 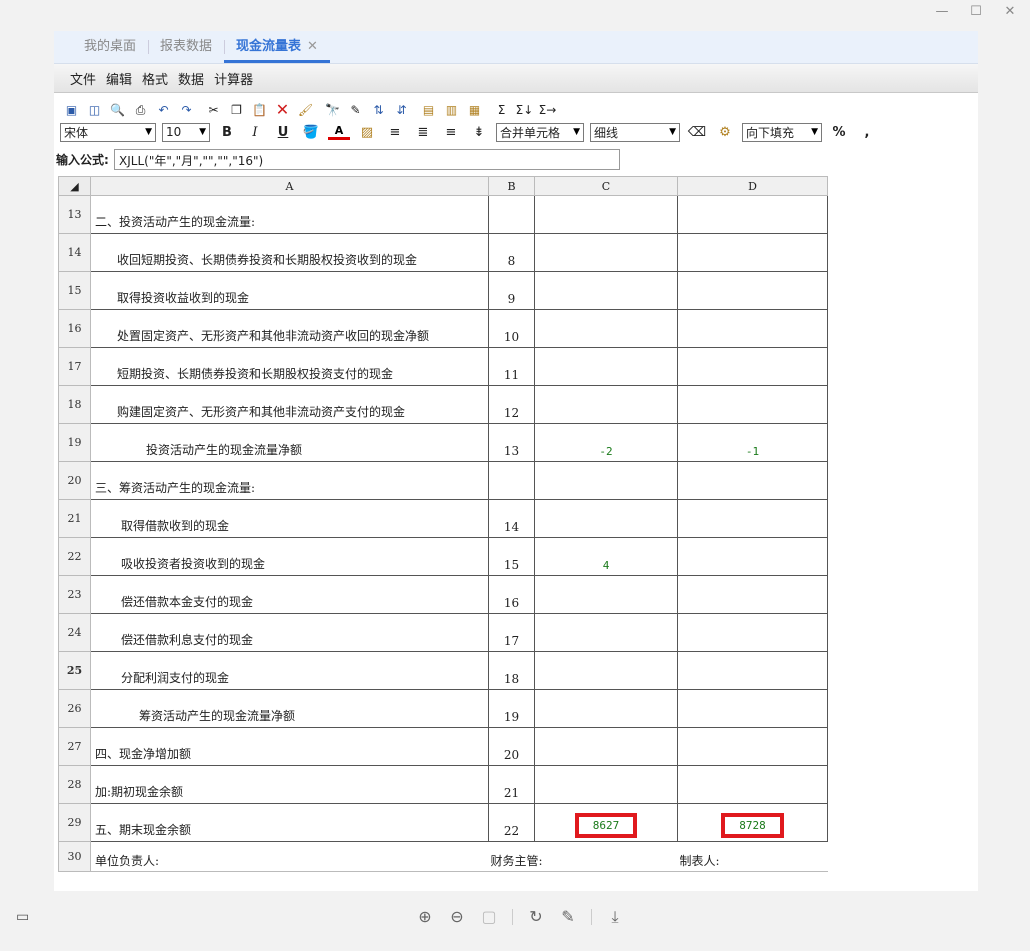 What do you see at coordinates (74, 822) in the screenshot?
I see `row-header: 29` at bounding box center [74, 822].